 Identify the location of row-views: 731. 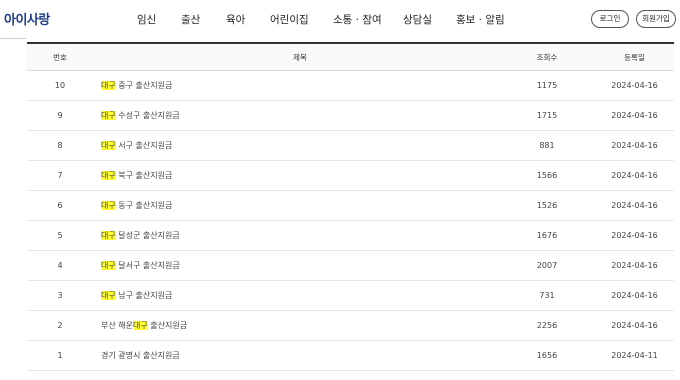
(547, 295).